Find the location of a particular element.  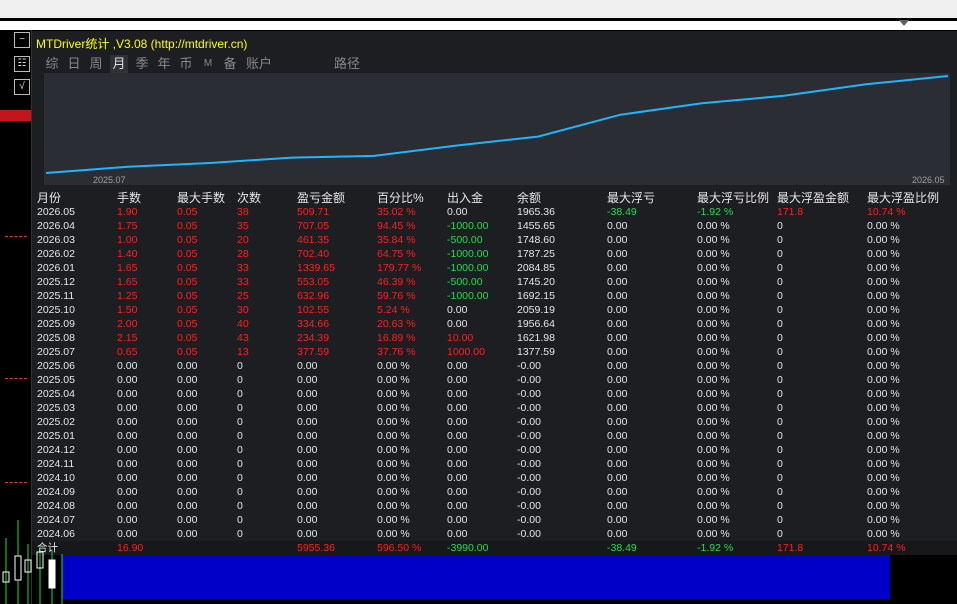

tab-week: 周 is located at coordinates (96, 64).